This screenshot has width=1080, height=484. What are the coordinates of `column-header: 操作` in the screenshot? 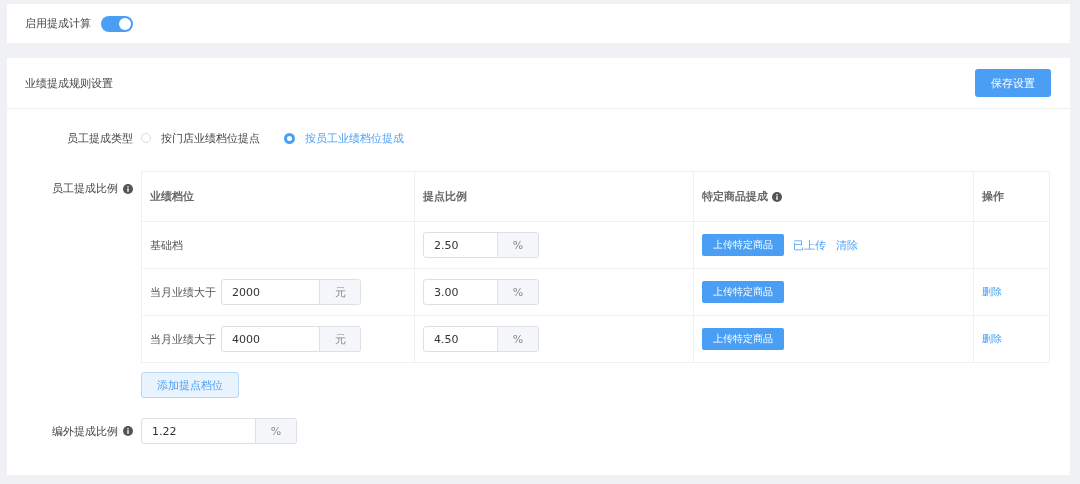 It's located at (993, 196).